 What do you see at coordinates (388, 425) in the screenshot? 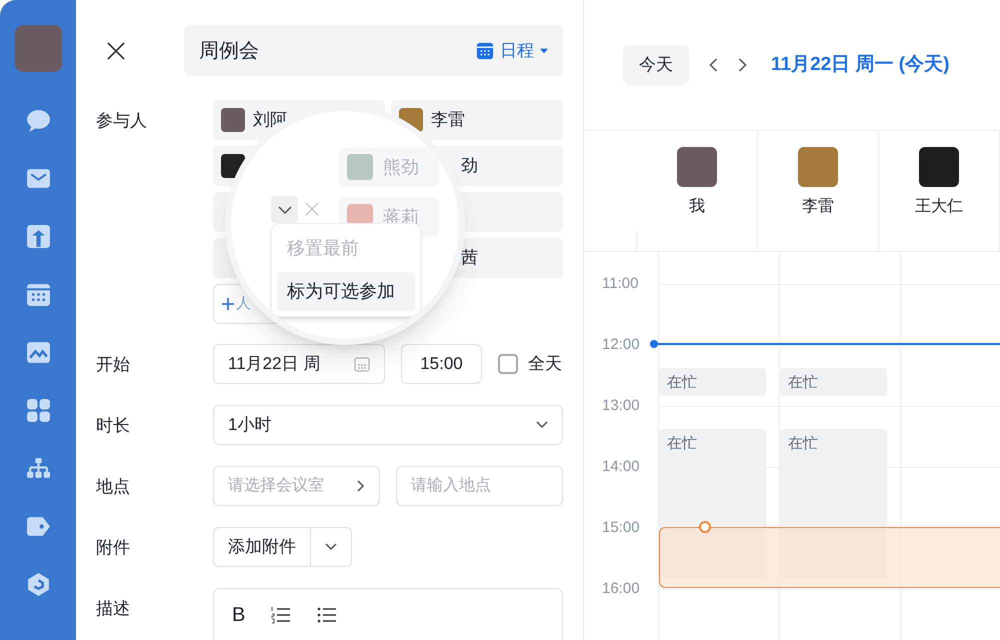
I see `duration-dropdown: 1小时` at bounding box center [388, 425].